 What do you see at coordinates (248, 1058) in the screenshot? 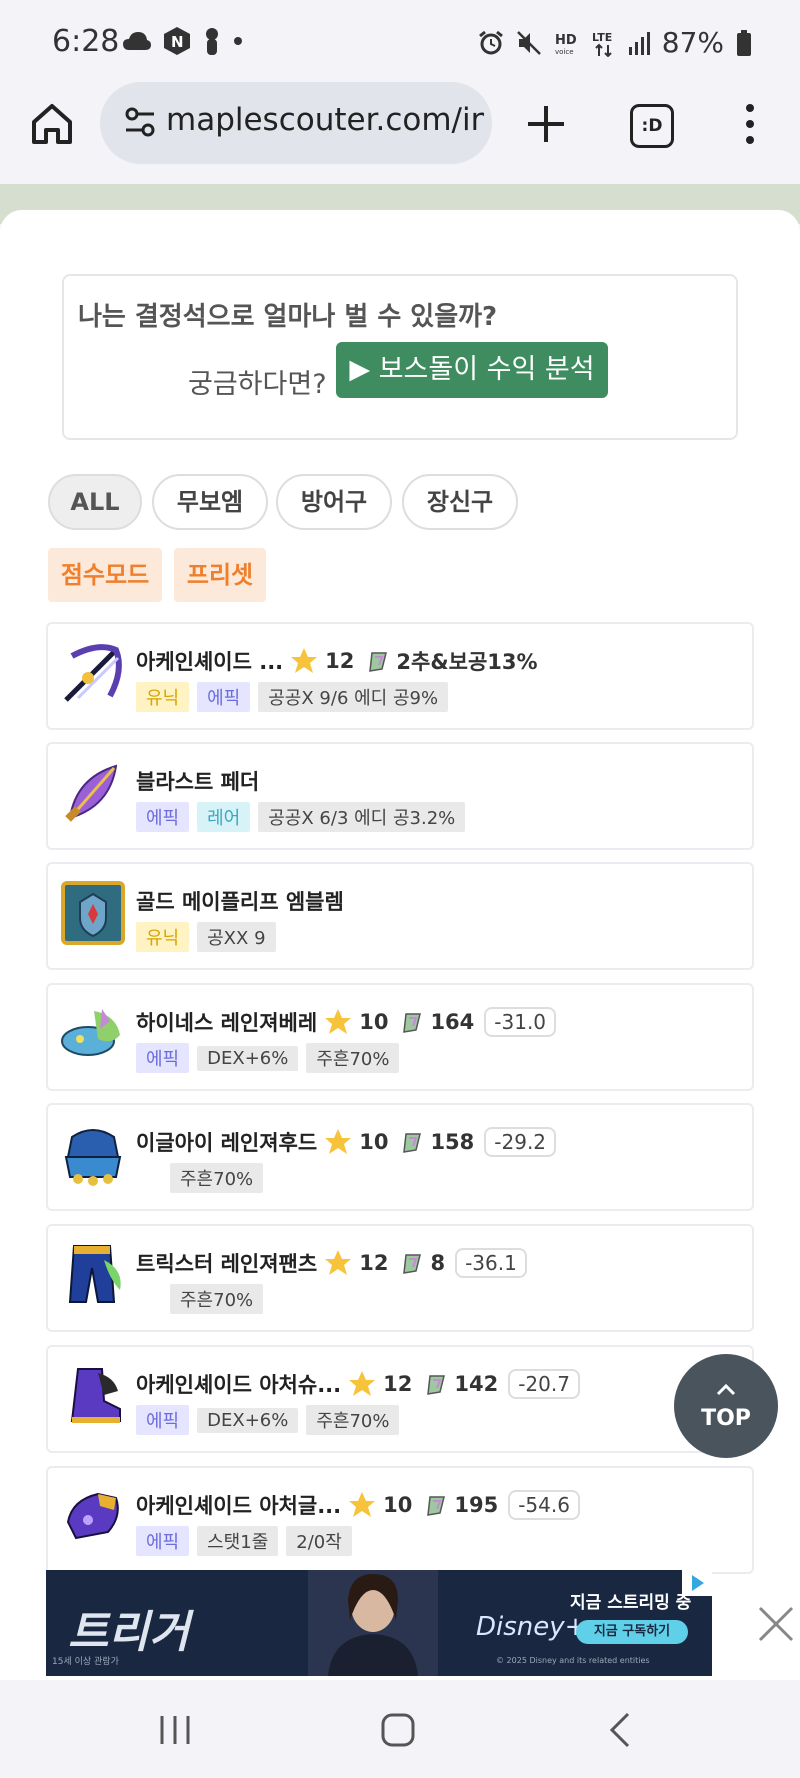
I see `option-tag: DEX+6%` at bounding box center [248, 1058].